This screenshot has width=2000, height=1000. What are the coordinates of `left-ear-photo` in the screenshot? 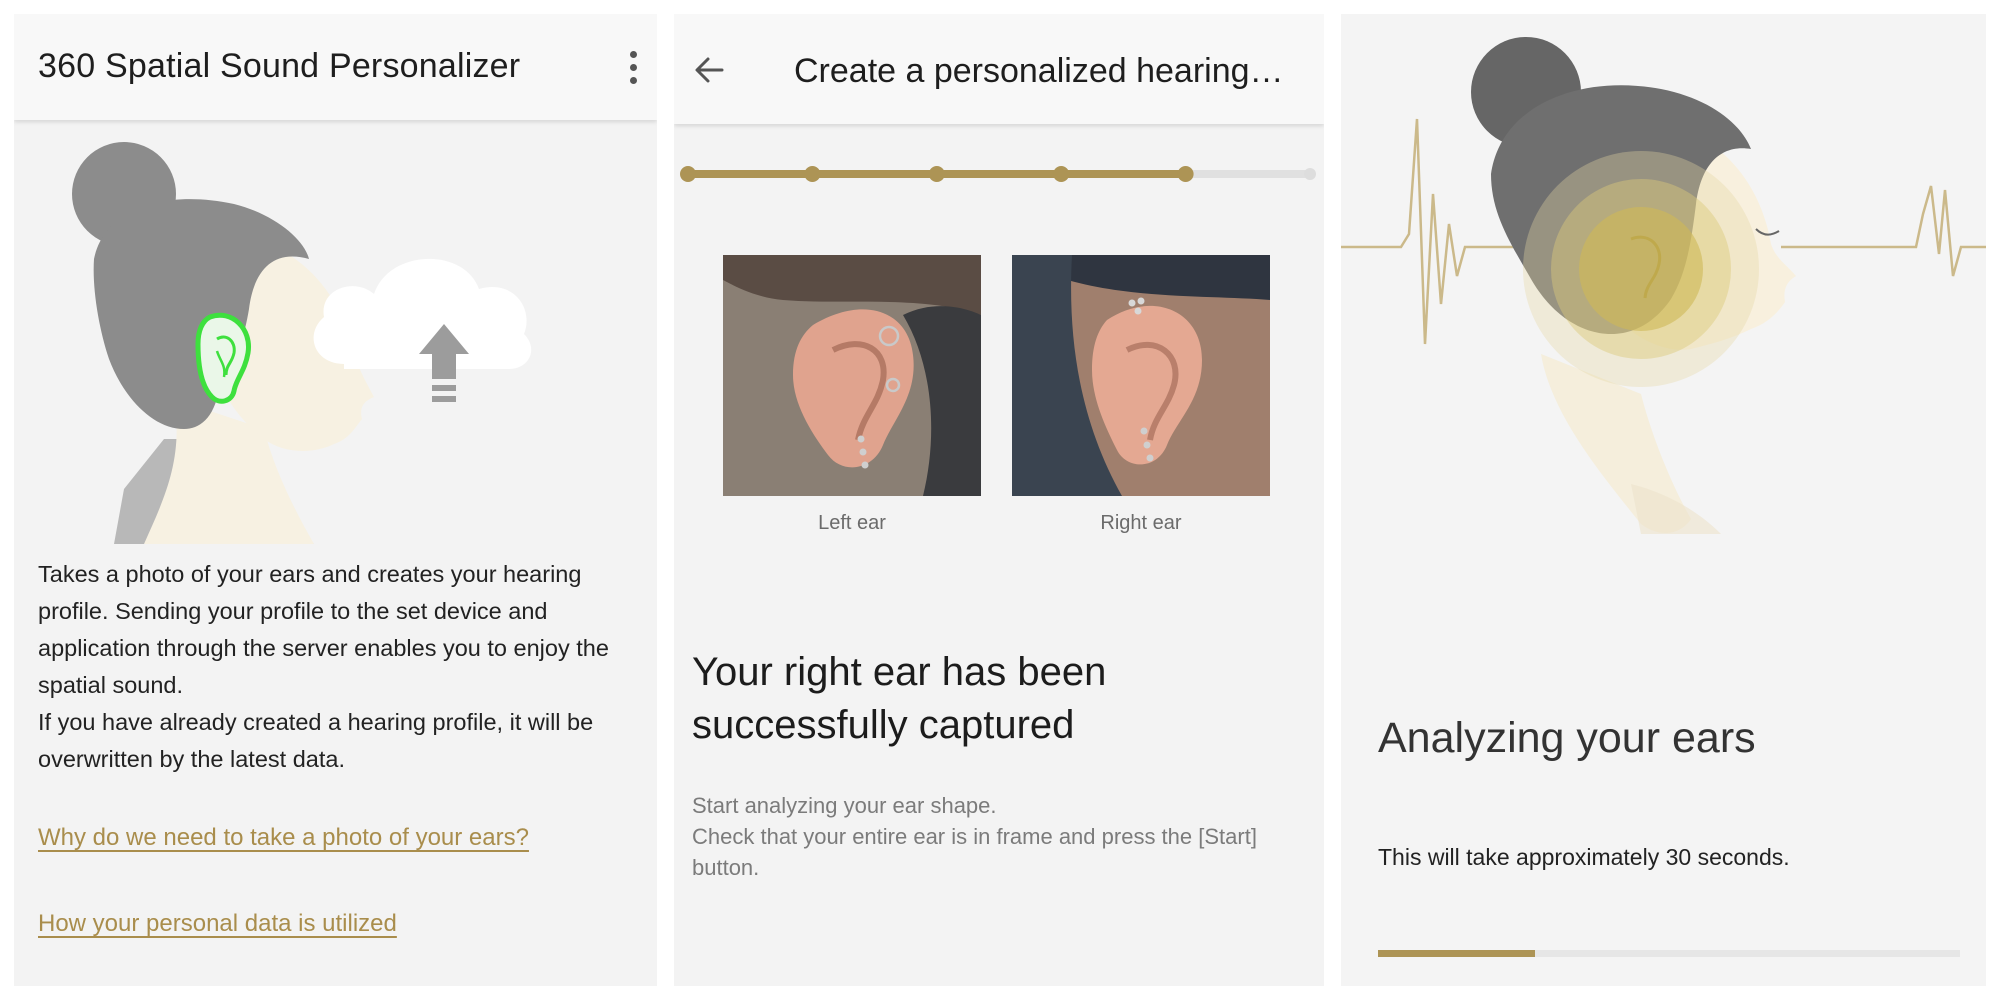 It's located at (852, 375).